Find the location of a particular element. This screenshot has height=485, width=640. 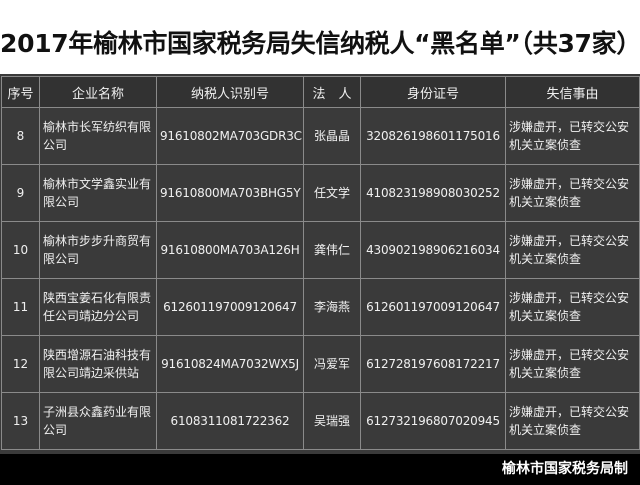

row-no: 9 is located at coordinates (20, 193).